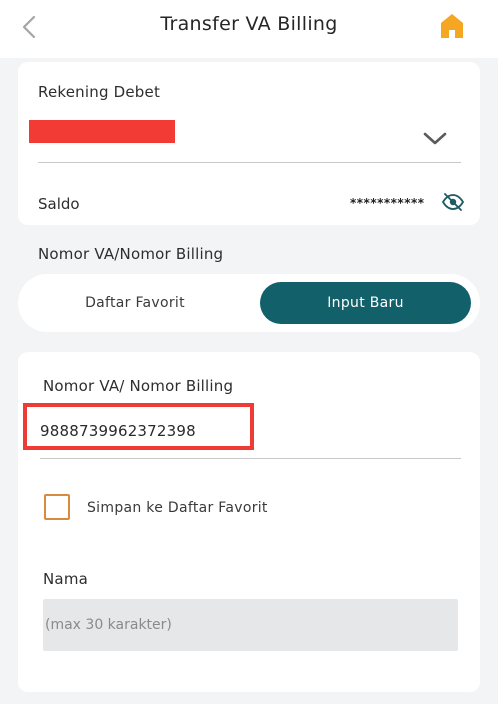 This screenshot has width=498, height=704. Describe the element at coordinates (59, 204) in the screenshot. I see `balance-label: Saldo` at that location.